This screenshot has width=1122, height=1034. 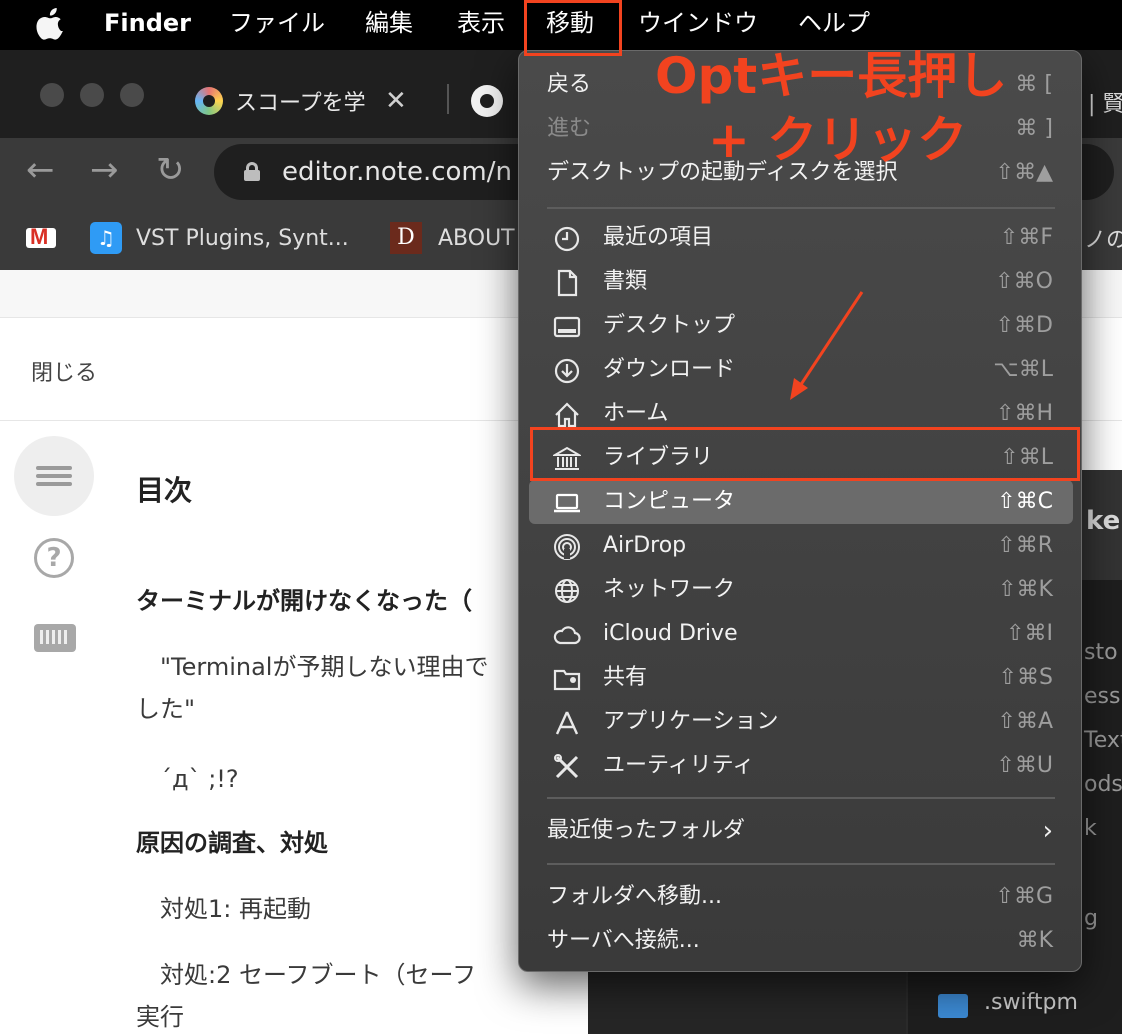 I want to click on menu-item-airdrop-shortcut: ⇧⌘R, so click(x=1025, y=545).